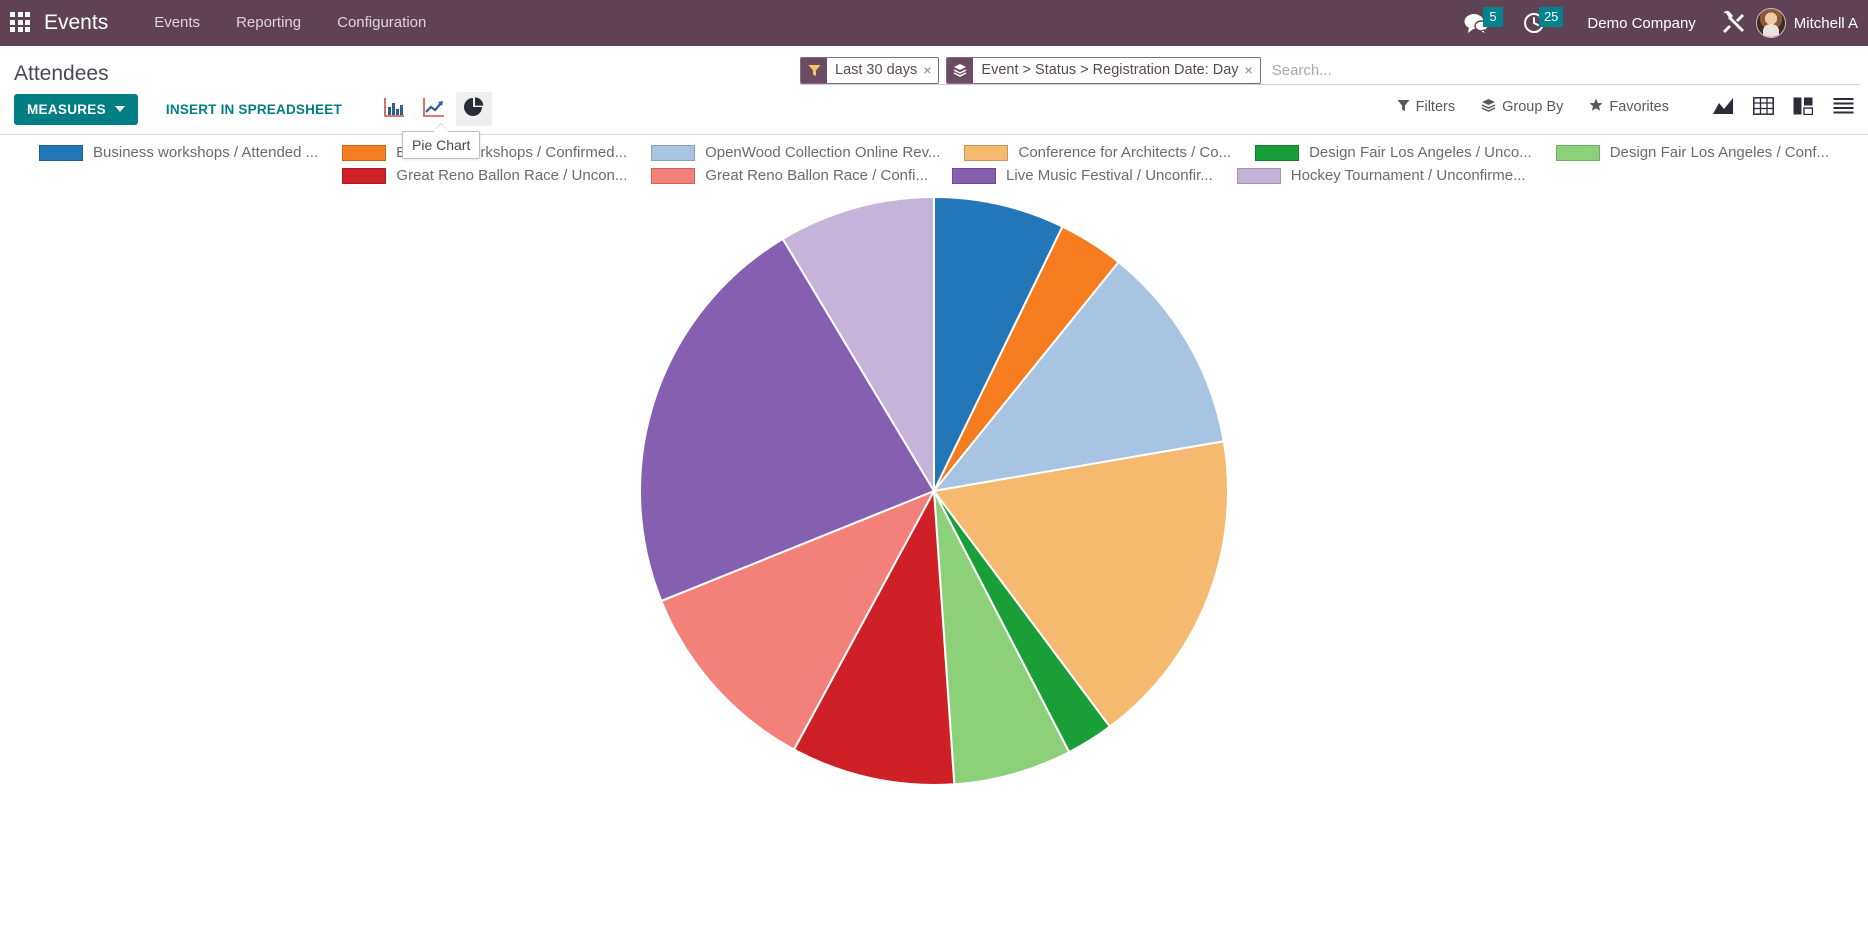 This screenshot has height=927, width=1868. I want to click on search-facet-last-30-days: Last 30 days ×, so click(870, 70).